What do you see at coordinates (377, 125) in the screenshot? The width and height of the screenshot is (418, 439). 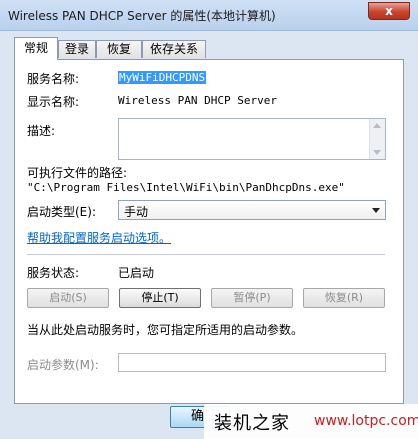 I see `scroll-up-icon` at bounding box center [377, 125].